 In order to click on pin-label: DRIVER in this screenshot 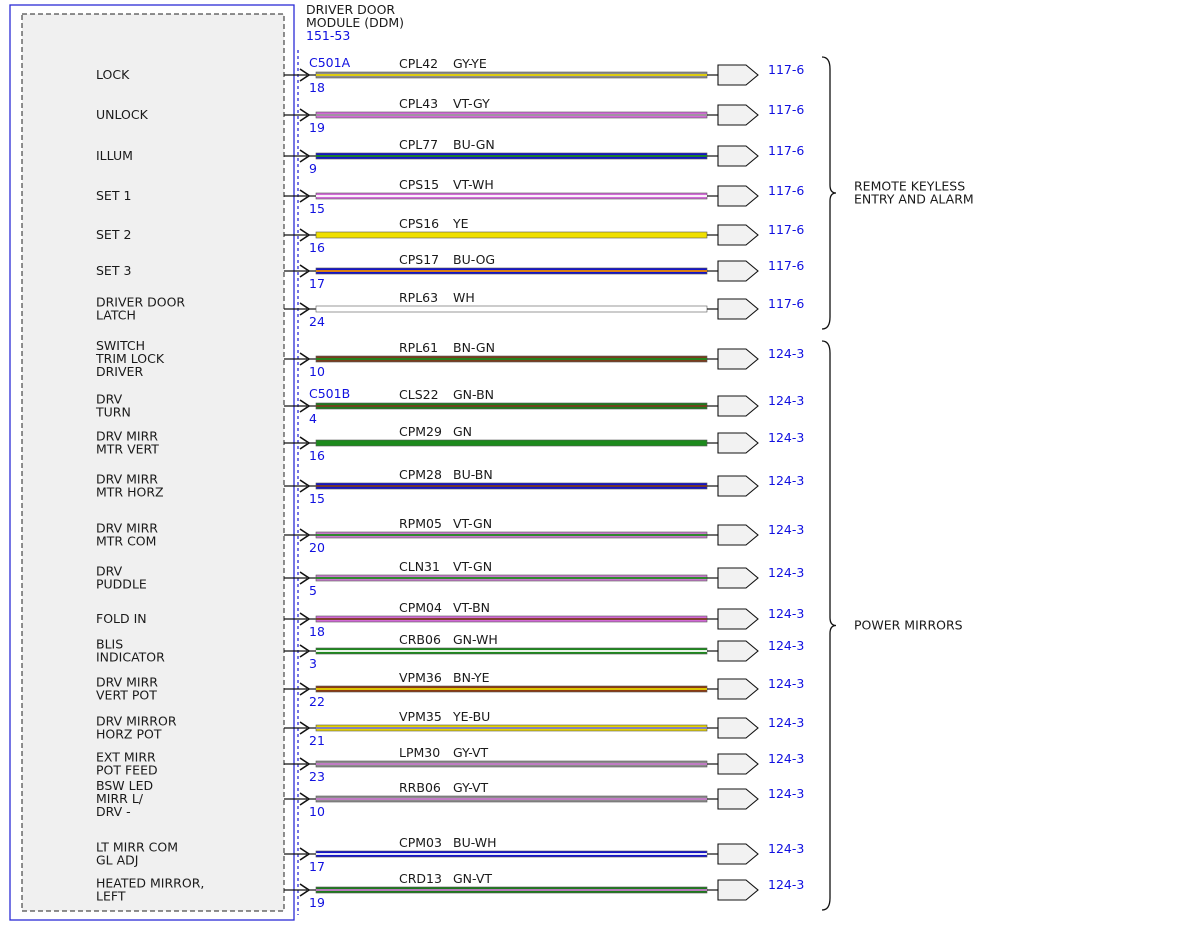, I will do `click(119, 371)`.